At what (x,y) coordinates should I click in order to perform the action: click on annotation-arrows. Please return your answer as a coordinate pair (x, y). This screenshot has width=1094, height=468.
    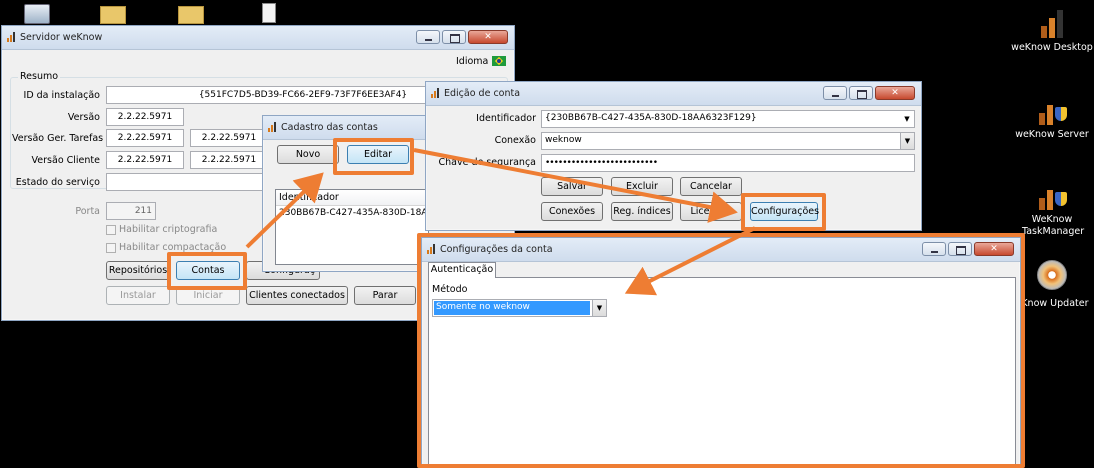
    Looking at the image, I should click on (500, 222).